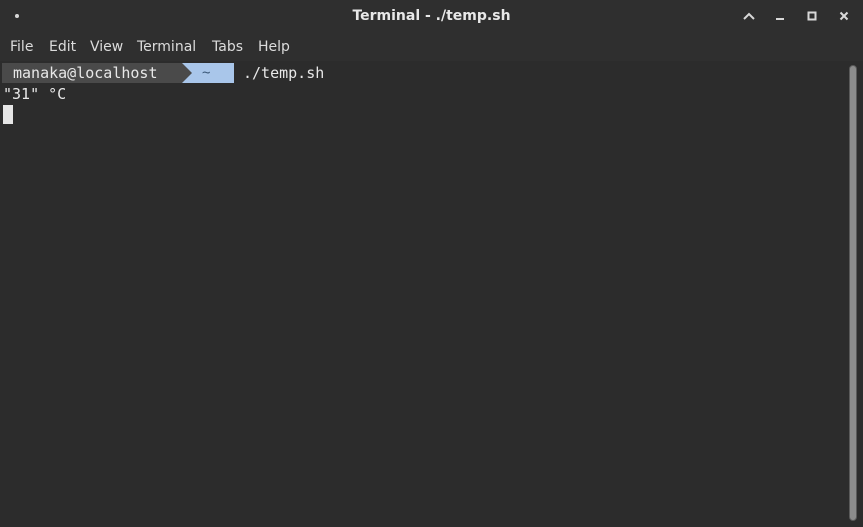 The width and height of the screenshot is (863, 527). I want to click on chevron-up-icon, so click(749, 16).